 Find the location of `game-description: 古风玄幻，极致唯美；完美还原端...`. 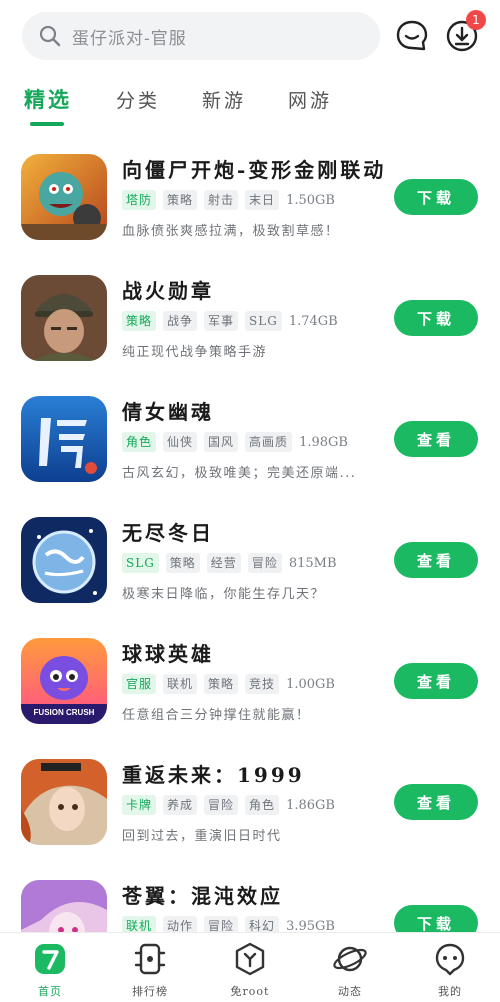

game-description: 古风玄幻，极致唯美；完美还原端... is located at coordinates (239, 473).